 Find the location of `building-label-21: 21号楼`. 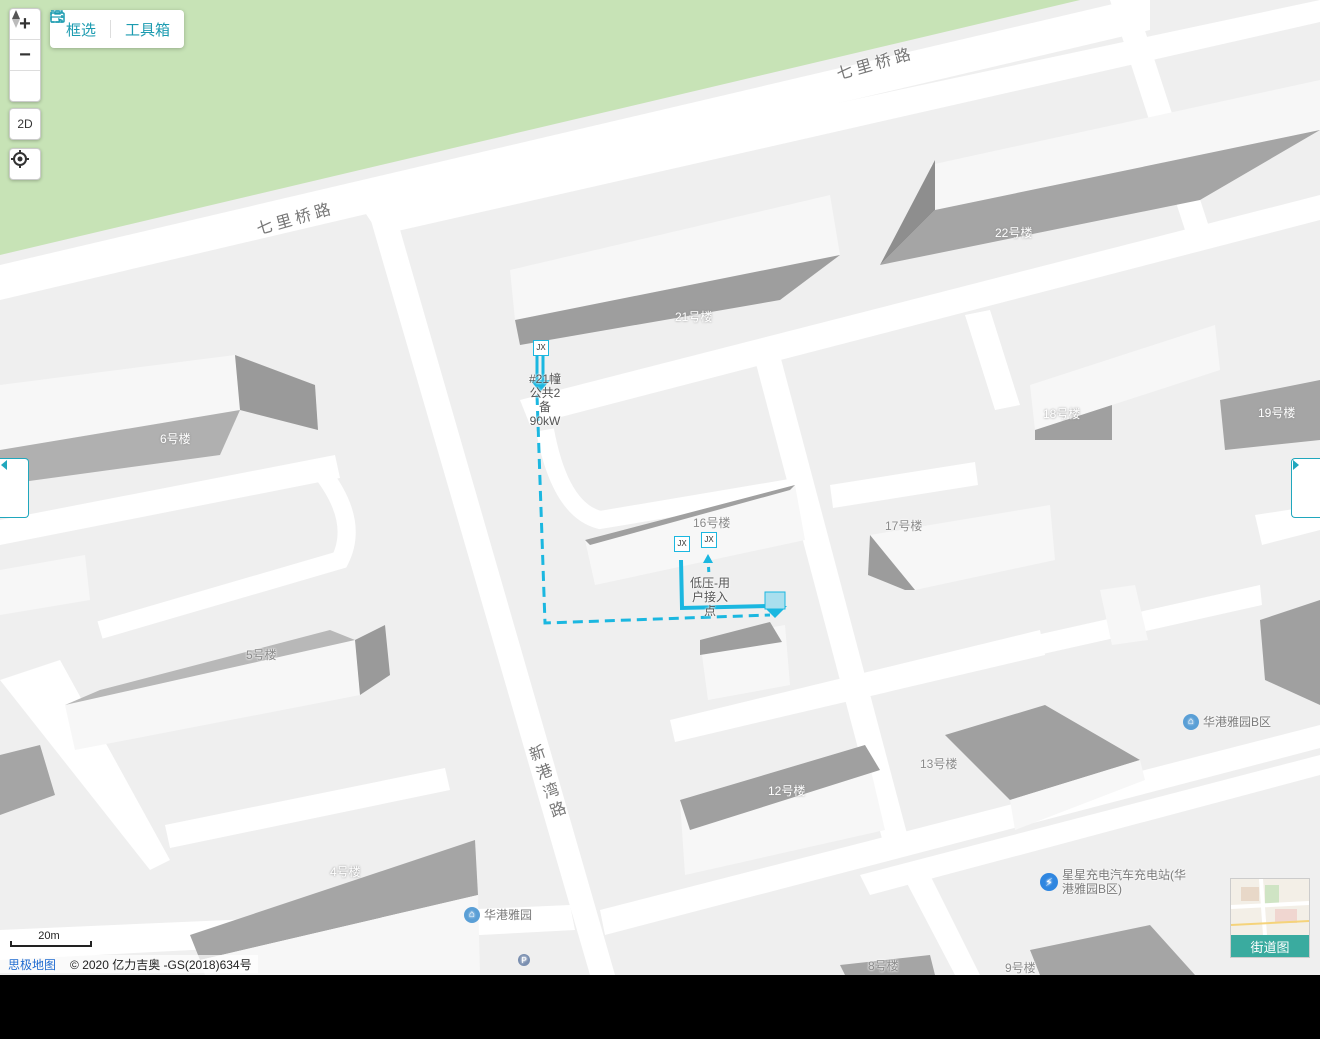

building-label-21: 21号楼 is located at coordinates (694, 317).